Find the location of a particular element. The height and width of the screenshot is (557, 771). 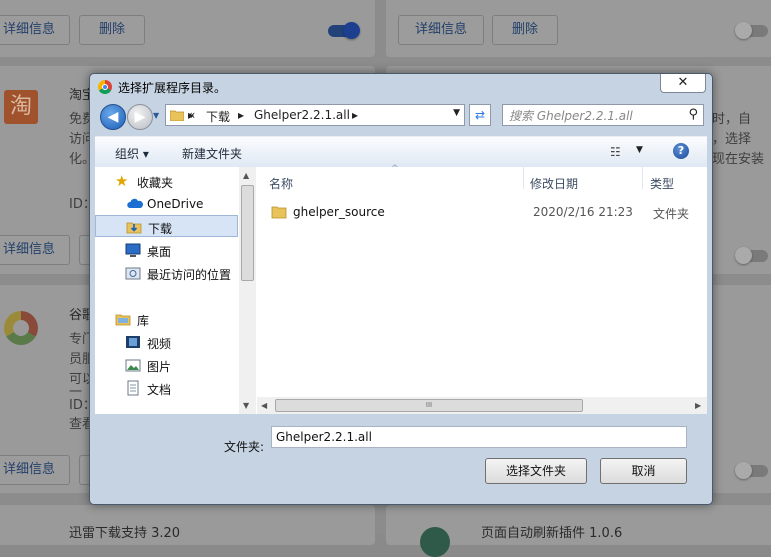

column-header-name: 名称 is located at coordinates (281, 183).